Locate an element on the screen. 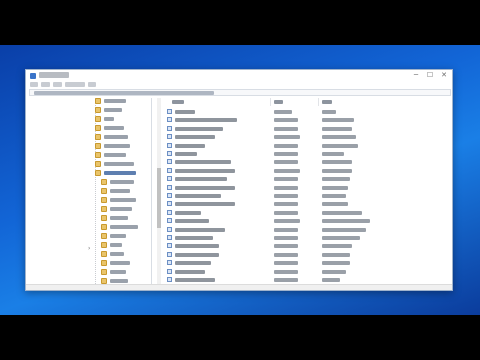 The image size is (480, 360). minimize-icon: ─ is located at coordinates (416, 75).